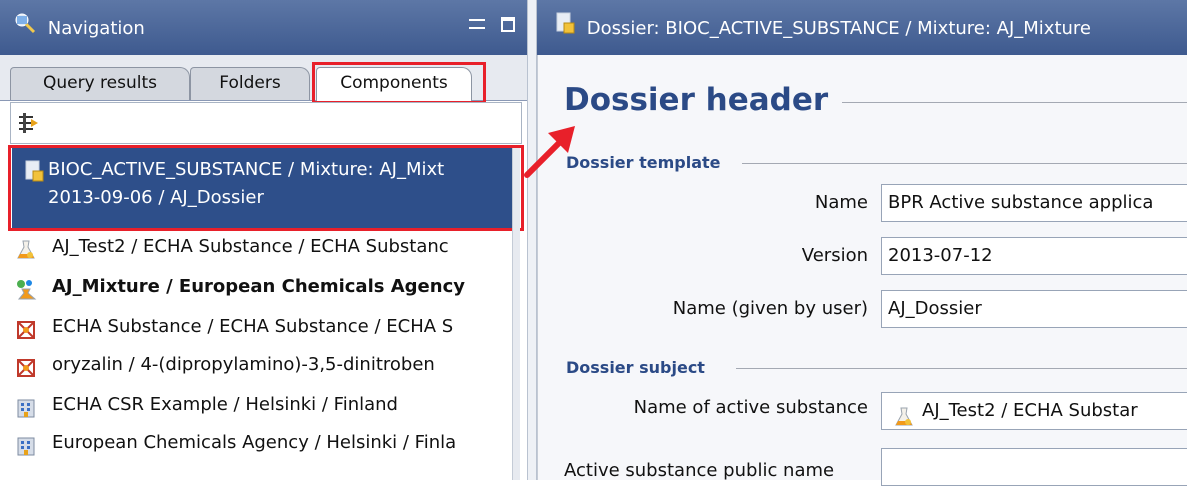 This screenshot has width=1187, height=486. I want to click on template-rule, so click(964, 163).